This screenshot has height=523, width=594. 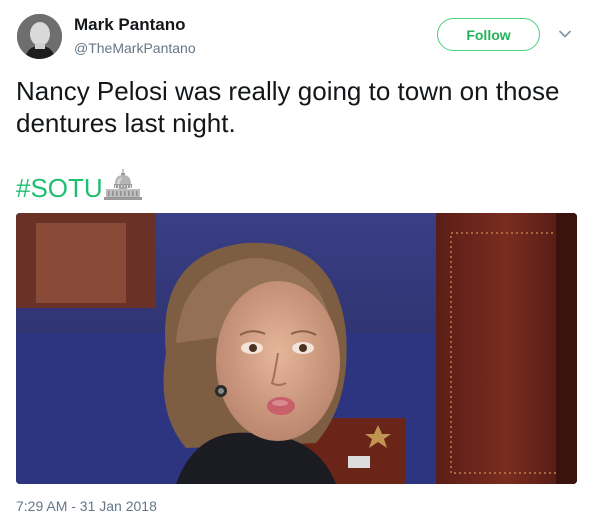 What do you see at coordinates (122, 184) in the screenshot?
I see `capitol-building-icon` at bounding box center [122, 184].